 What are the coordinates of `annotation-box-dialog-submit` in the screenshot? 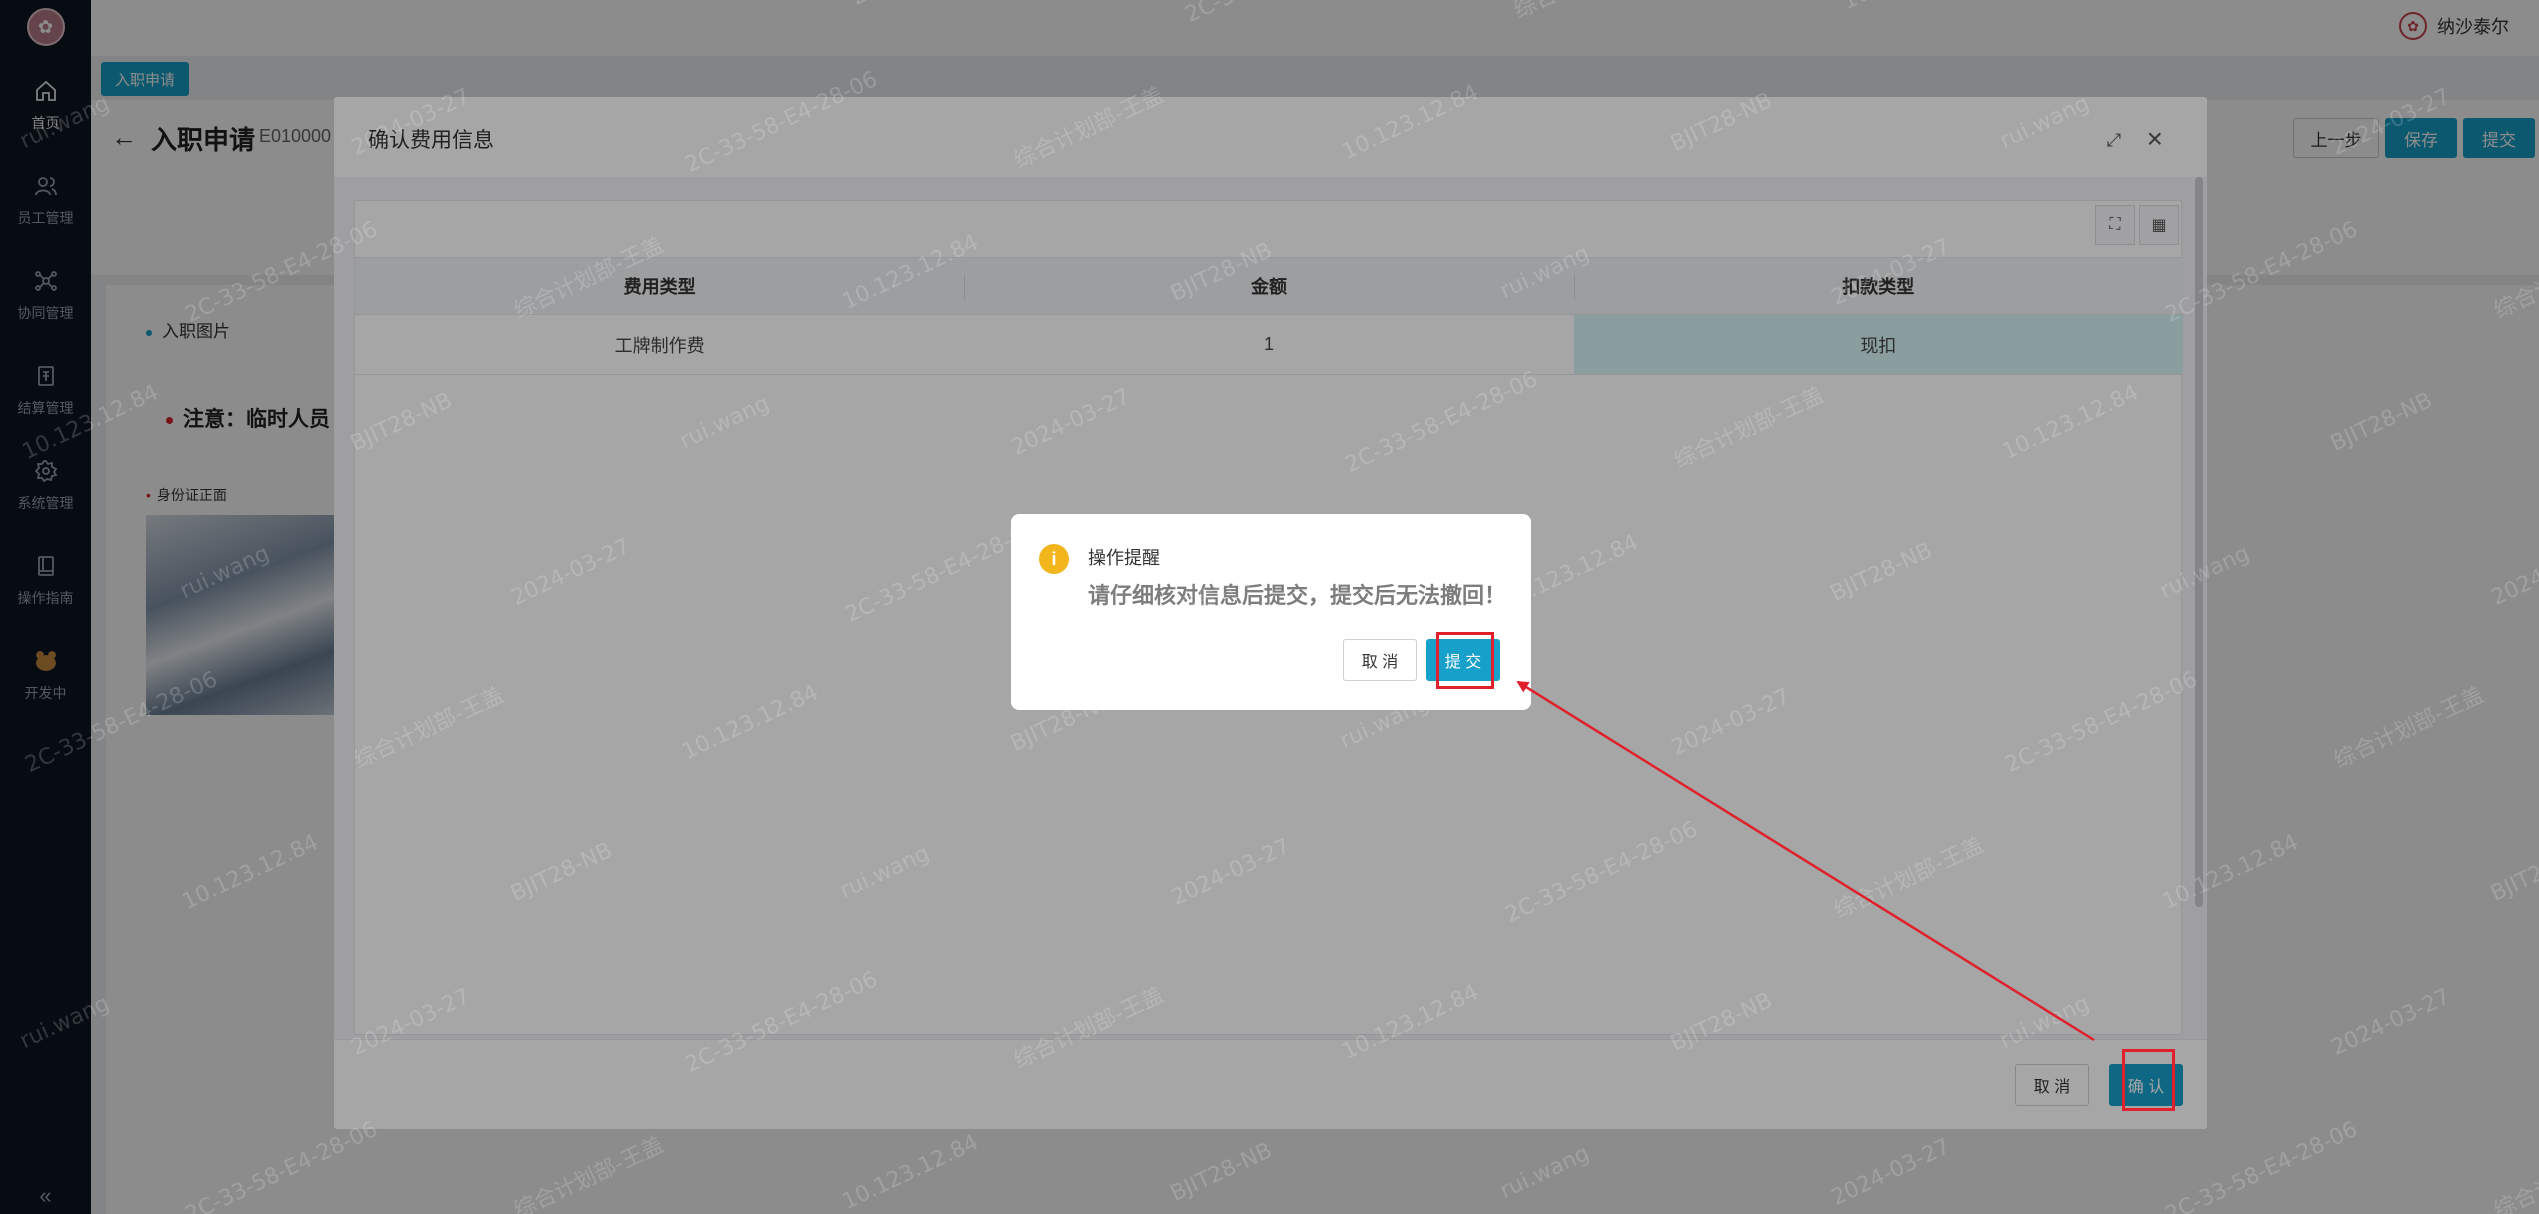 It's located at (1465, 660).